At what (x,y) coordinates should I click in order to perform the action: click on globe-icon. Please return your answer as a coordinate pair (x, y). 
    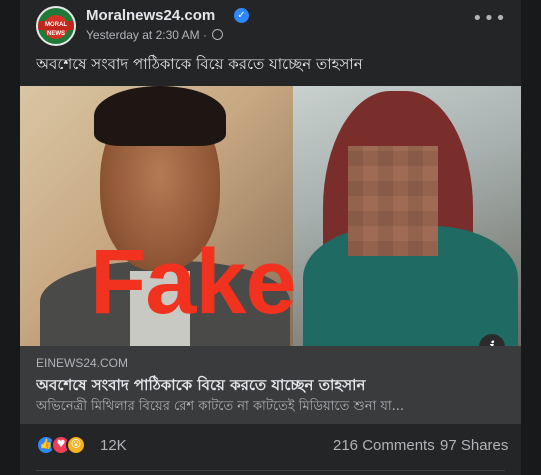
    Looking at the image, I should click on (218, 34).